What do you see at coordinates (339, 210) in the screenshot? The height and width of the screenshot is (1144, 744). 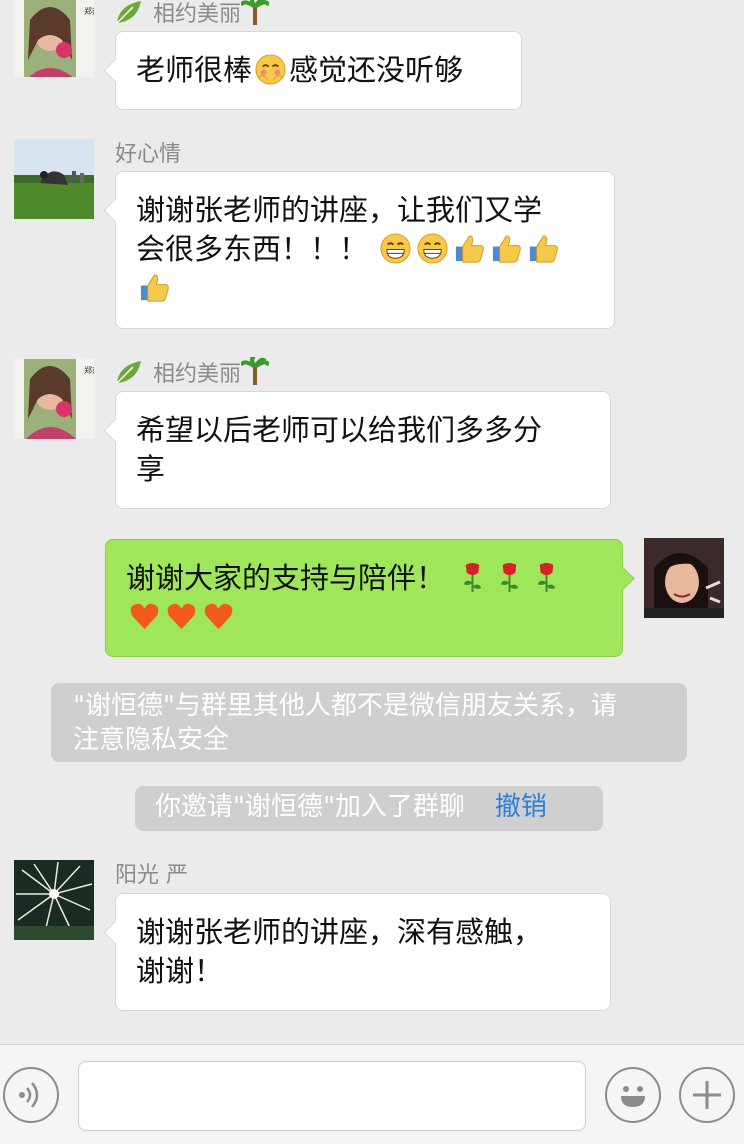 I see `message-text: 谢谢张老师的讲座，让我们又学` at bounding box center [339, 210].